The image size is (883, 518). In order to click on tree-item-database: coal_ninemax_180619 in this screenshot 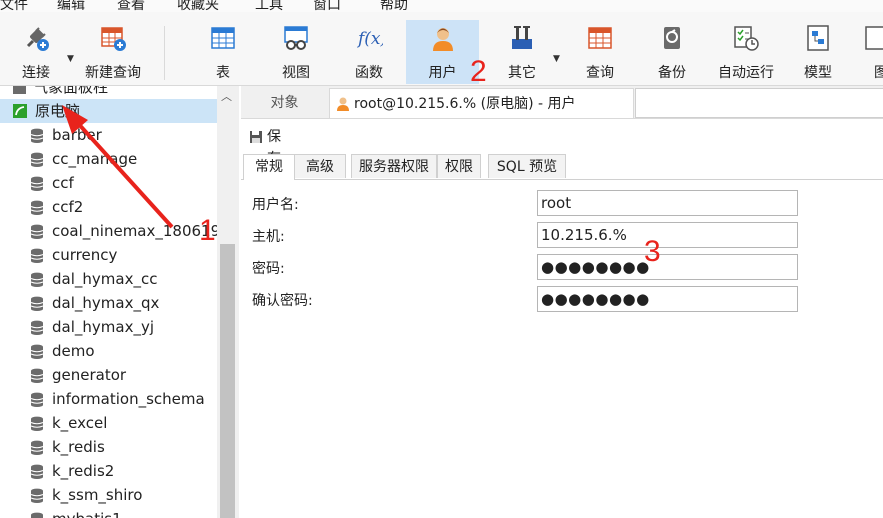, I will do `click(108, 231)`.